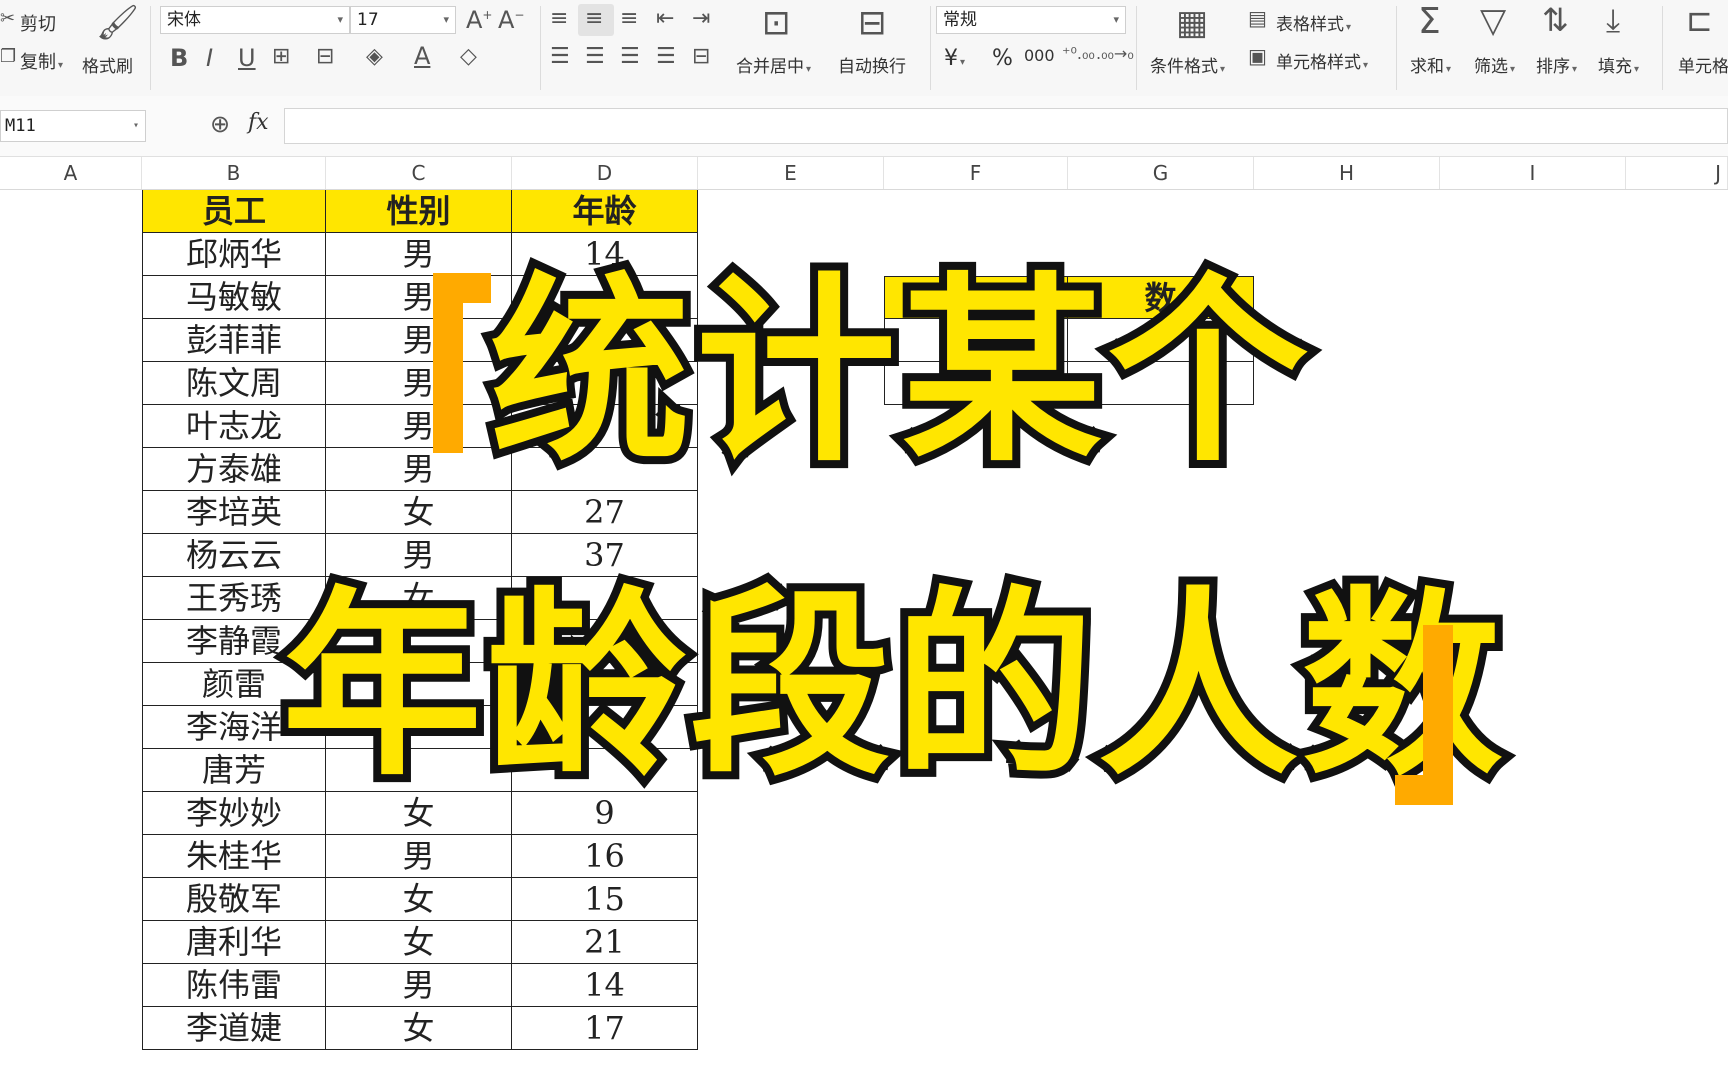 This screenshot has height=1080, width=1728. I want to click on cell-button: 单元格, so click(1703, 64).